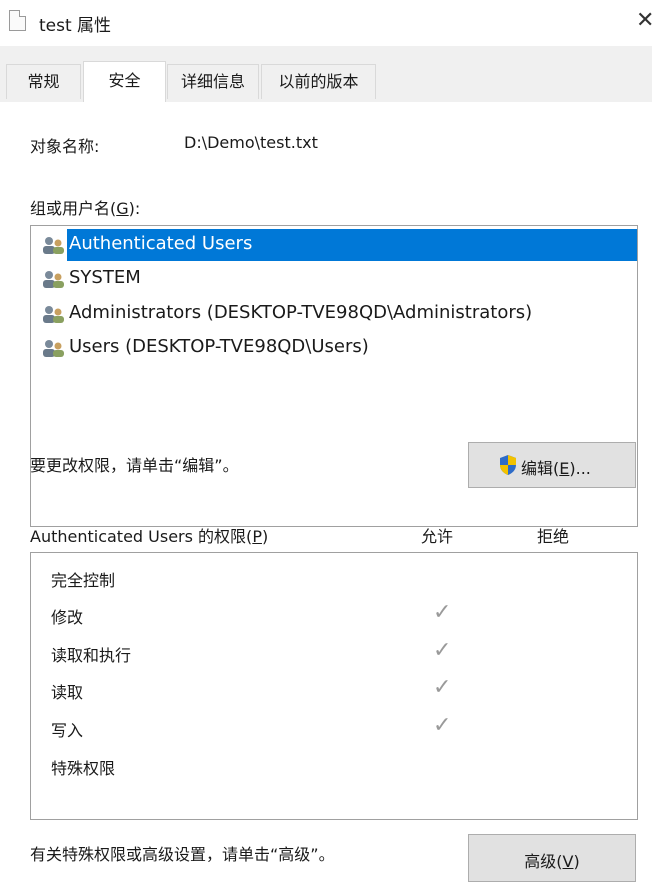 This screenshot has width=652, height=895. I want to click on tab-general: 常规, so click(43, 81).